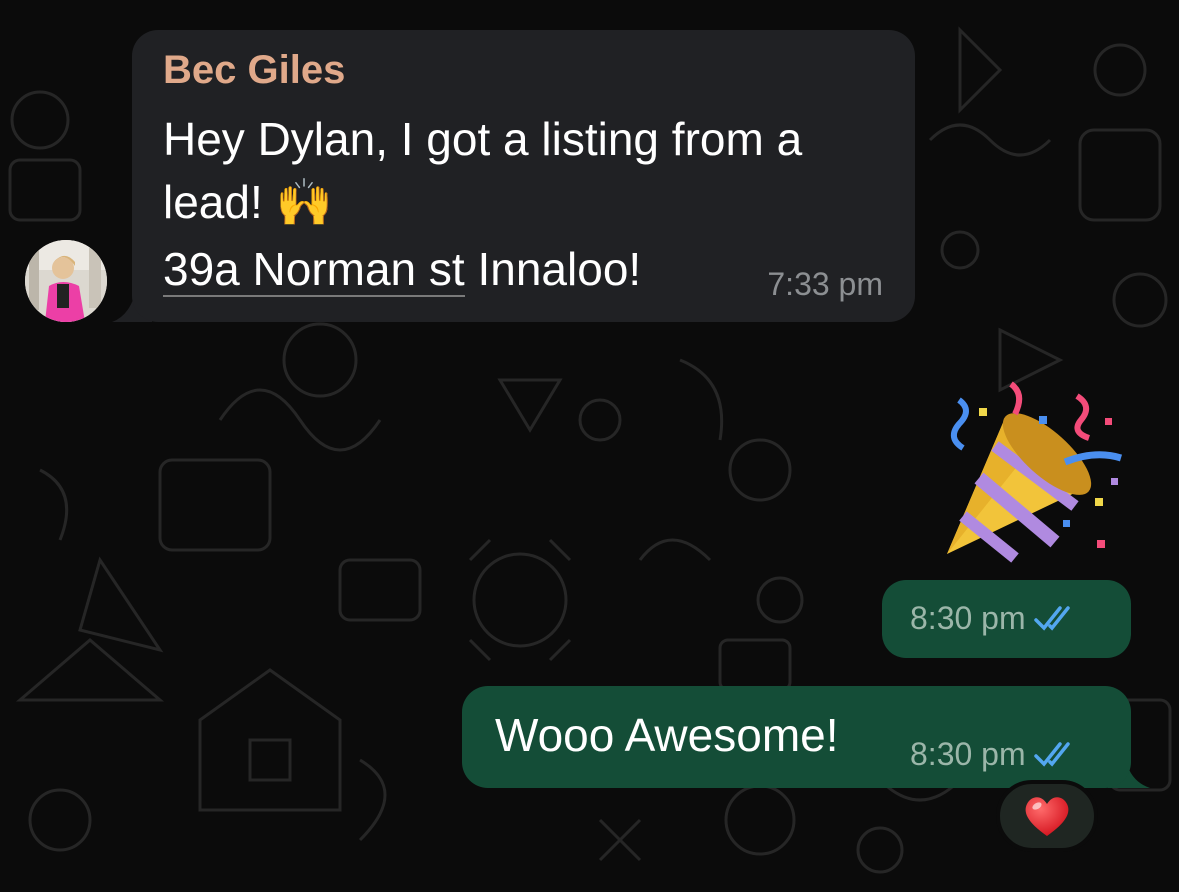 The image size is (1179, 892). I want to click on heart-reaction-icon, so click(1047, 816).